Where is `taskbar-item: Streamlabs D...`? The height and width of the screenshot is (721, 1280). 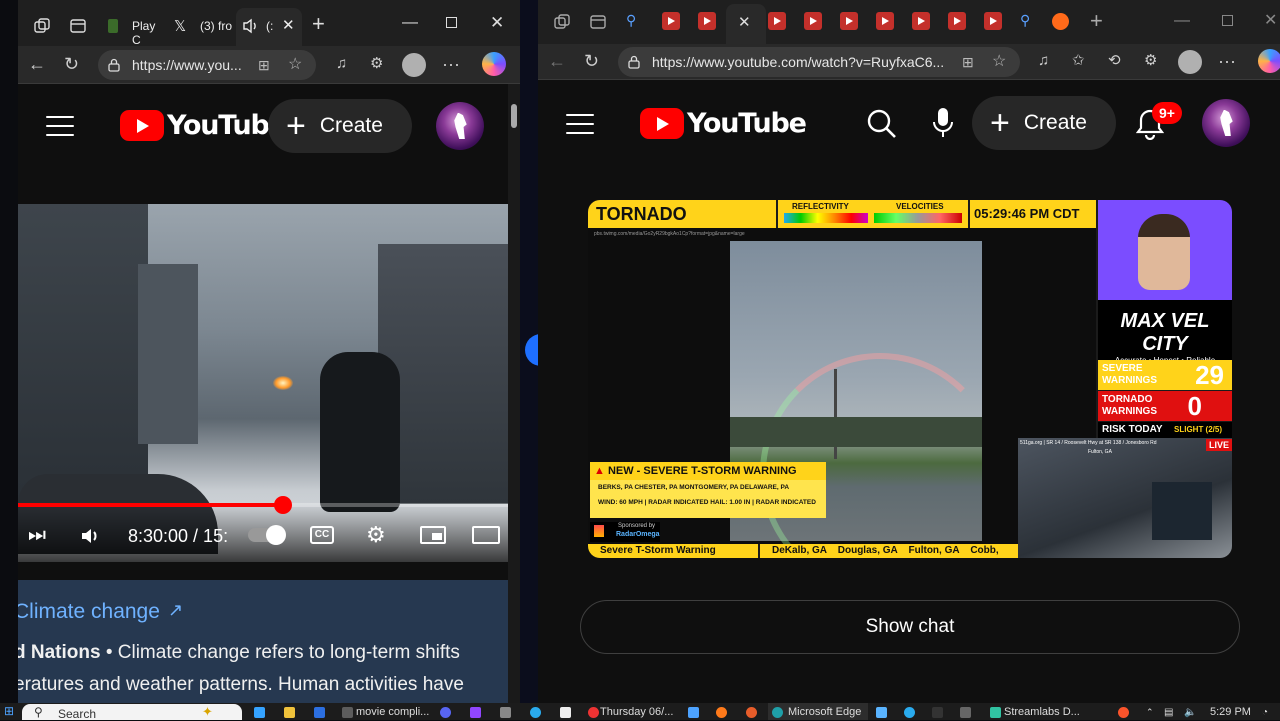
taskbar-item: Streamlabs D... is located at coordinates (1042, 712).